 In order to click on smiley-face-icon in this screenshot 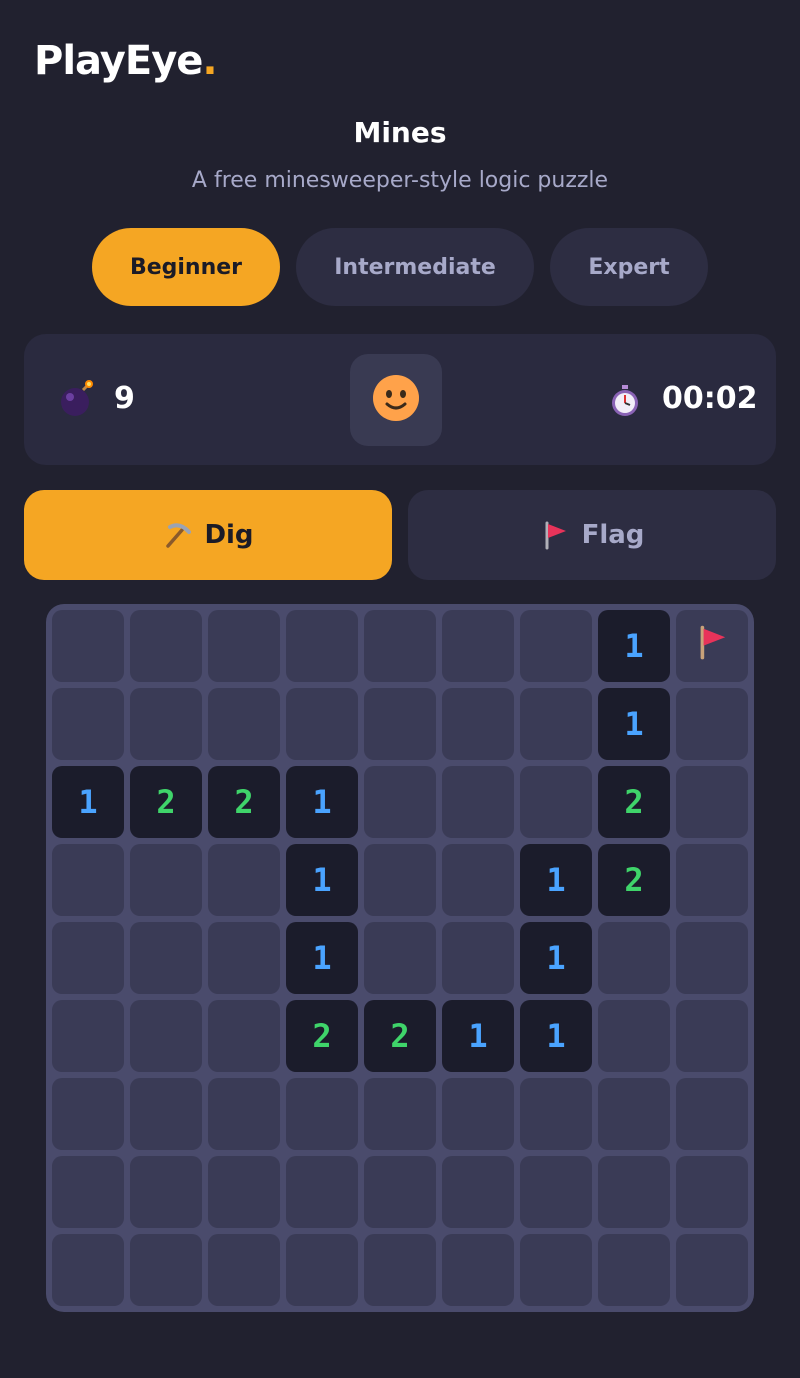, I will do `click(396, 400)`.